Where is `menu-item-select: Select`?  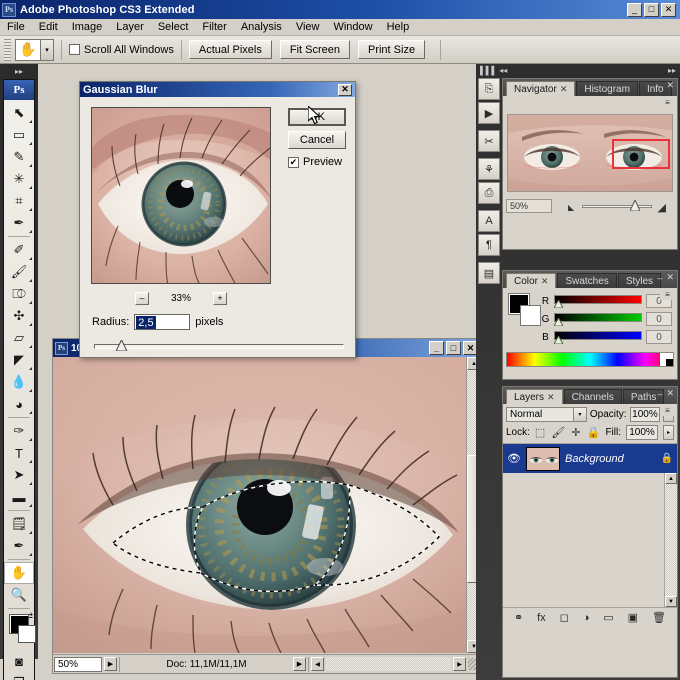
menu-item-select: Select is located at coordinates (173, 27).